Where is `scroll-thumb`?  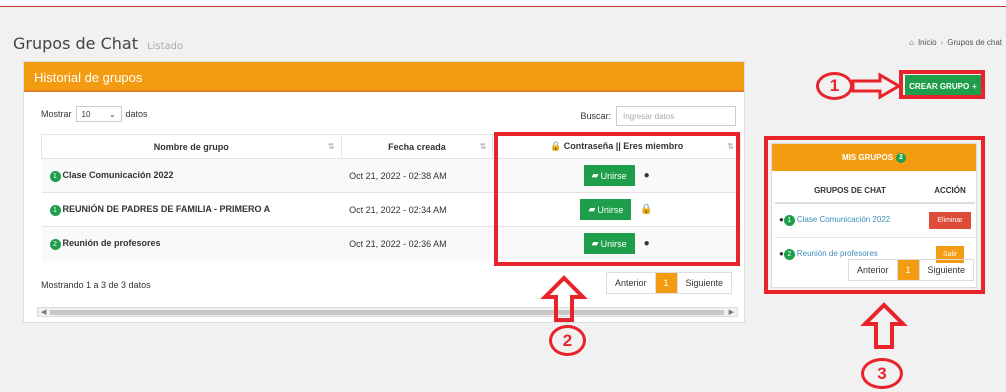
scroll-thumb is located at coordinates (387, 312).